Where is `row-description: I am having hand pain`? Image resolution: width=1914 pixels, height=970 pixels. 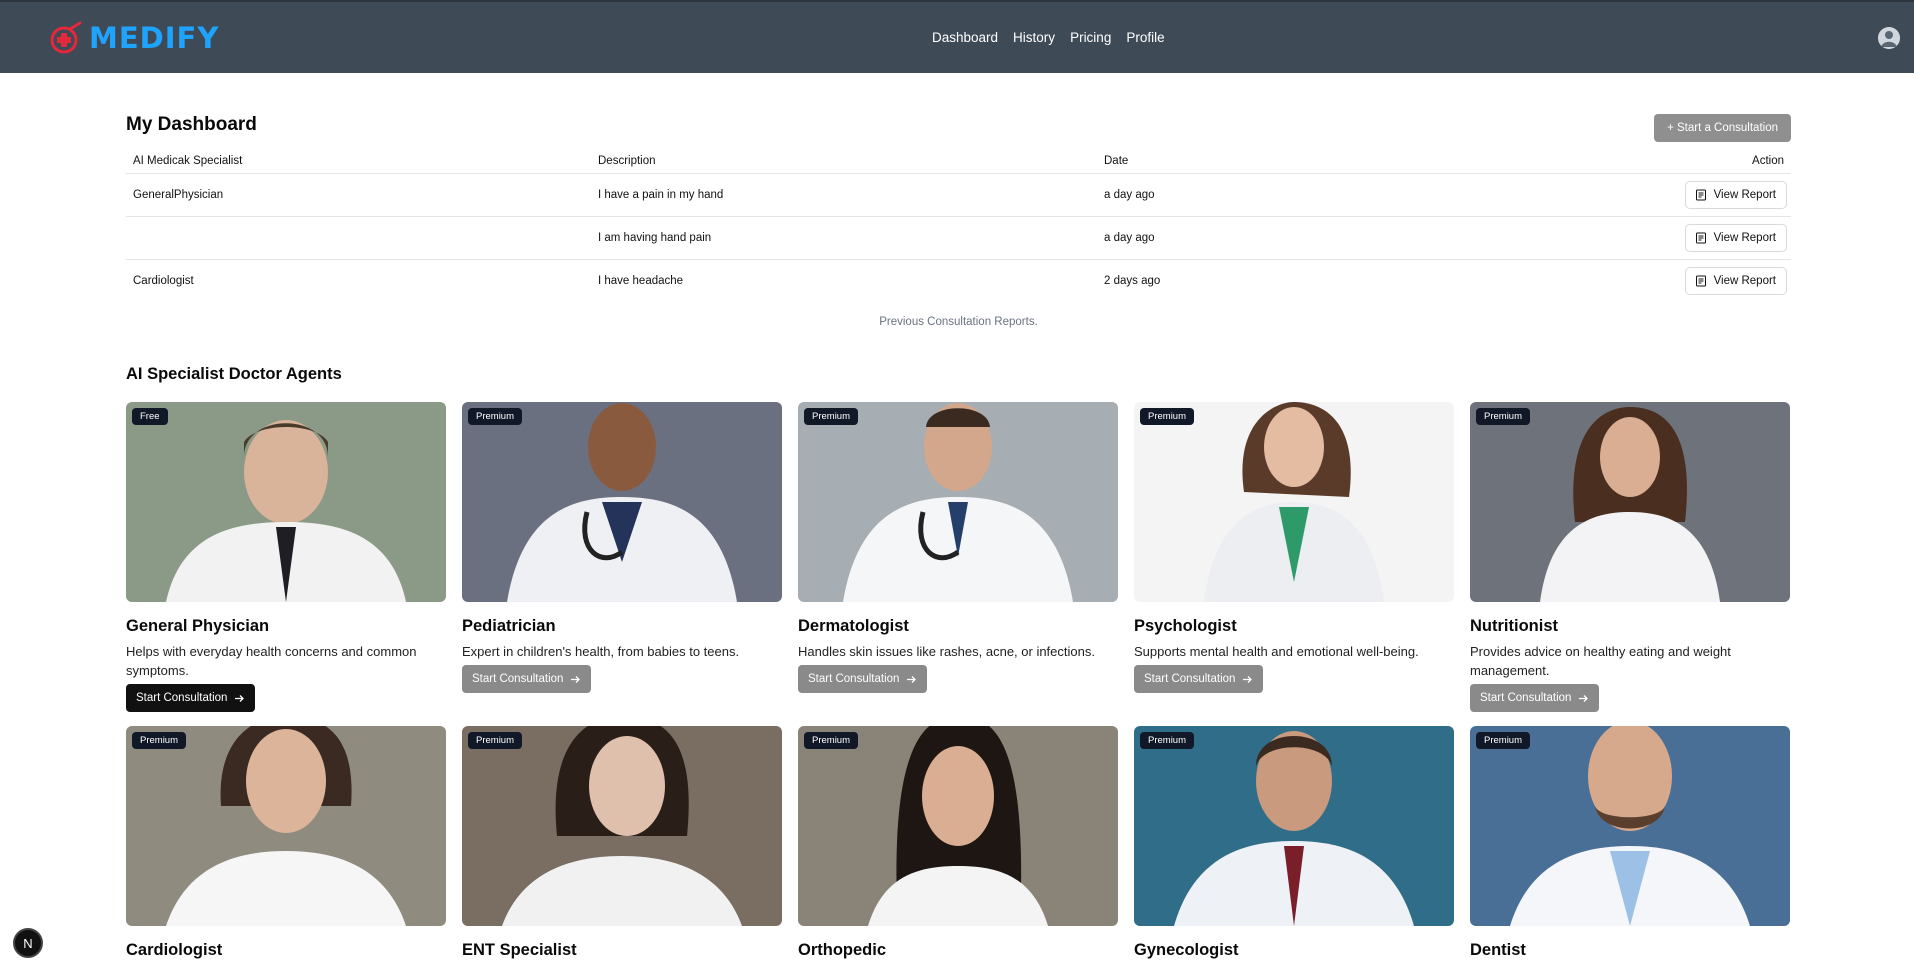 row-description: I am having hand pain is located at coordinates (844, 238).